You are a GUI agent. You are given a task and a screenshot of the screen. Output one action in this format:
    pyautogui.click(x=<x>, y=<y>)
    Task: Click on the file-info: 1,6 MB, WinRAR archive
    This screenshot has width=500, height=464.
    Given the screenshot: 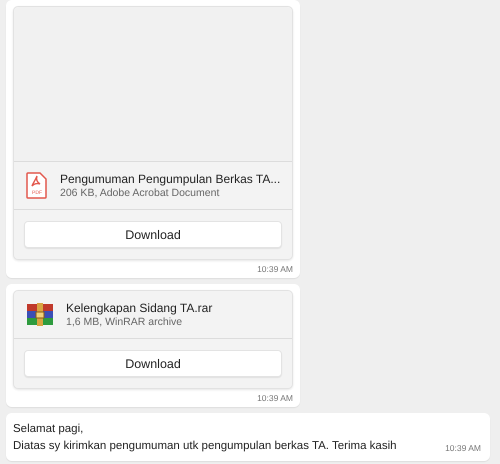 What is the action you would take?
    pyautogui.click(x=125, y=322)
    